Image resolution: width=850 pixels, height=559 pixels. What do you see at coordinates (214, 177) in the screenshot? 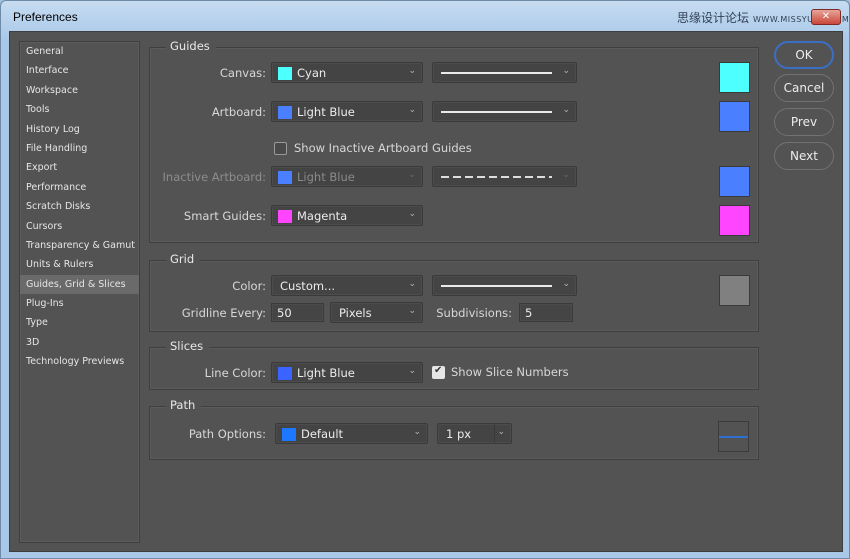
I see `inactive-artboard-label: Inactive Artboard:` at bounding box center [214, 177].